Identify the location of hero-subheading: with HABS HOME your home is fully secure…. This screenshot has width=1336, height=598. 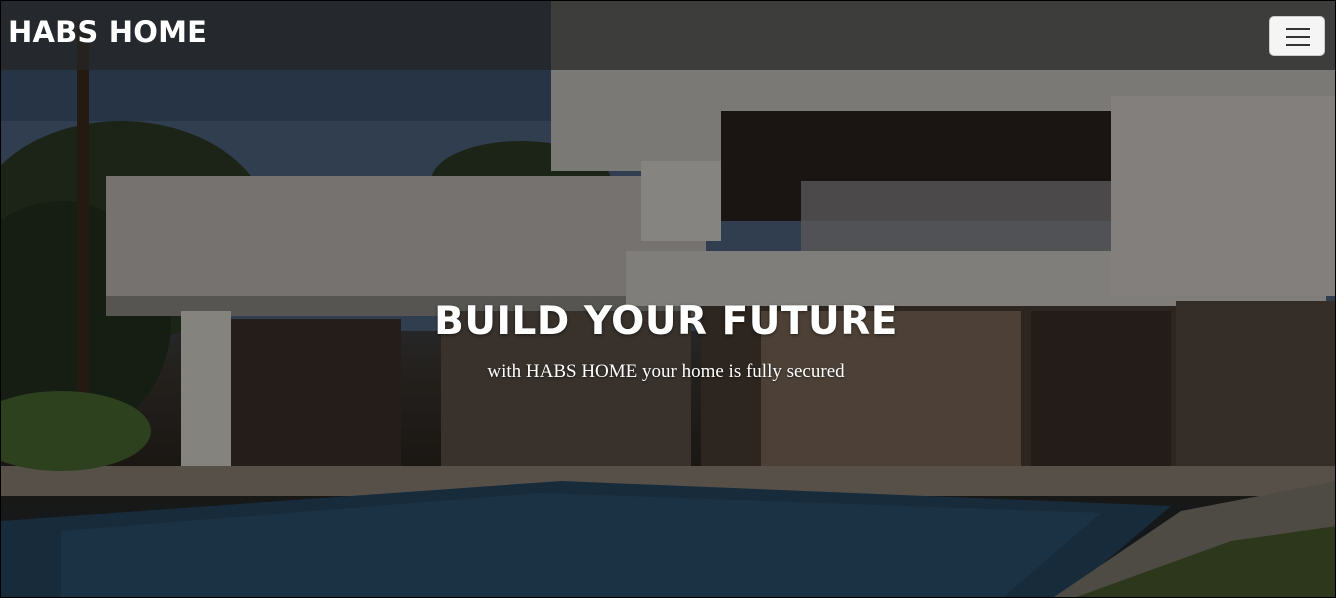
(666, 371).